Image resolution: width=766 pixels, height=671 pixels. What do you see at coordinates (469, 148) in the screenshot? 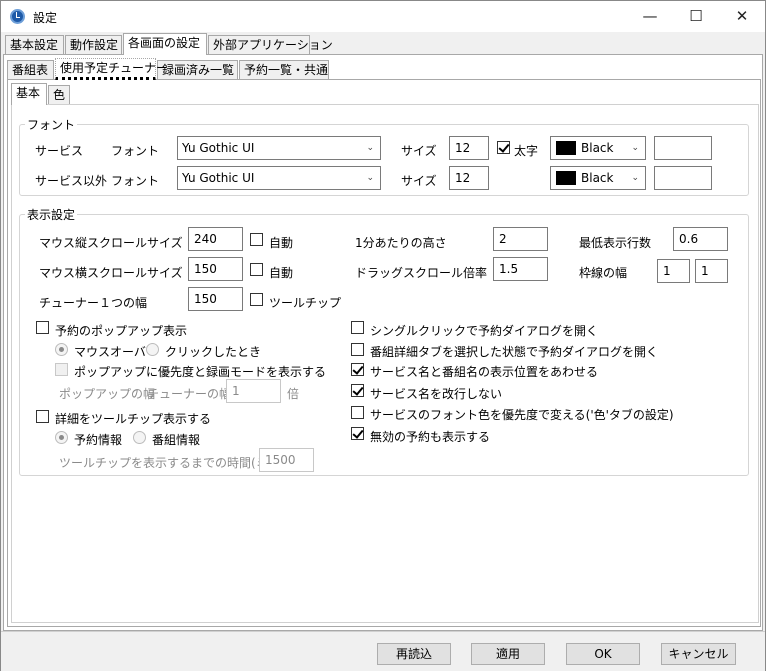
I see `service-size-input: 12` at bounding box center [469, 148].